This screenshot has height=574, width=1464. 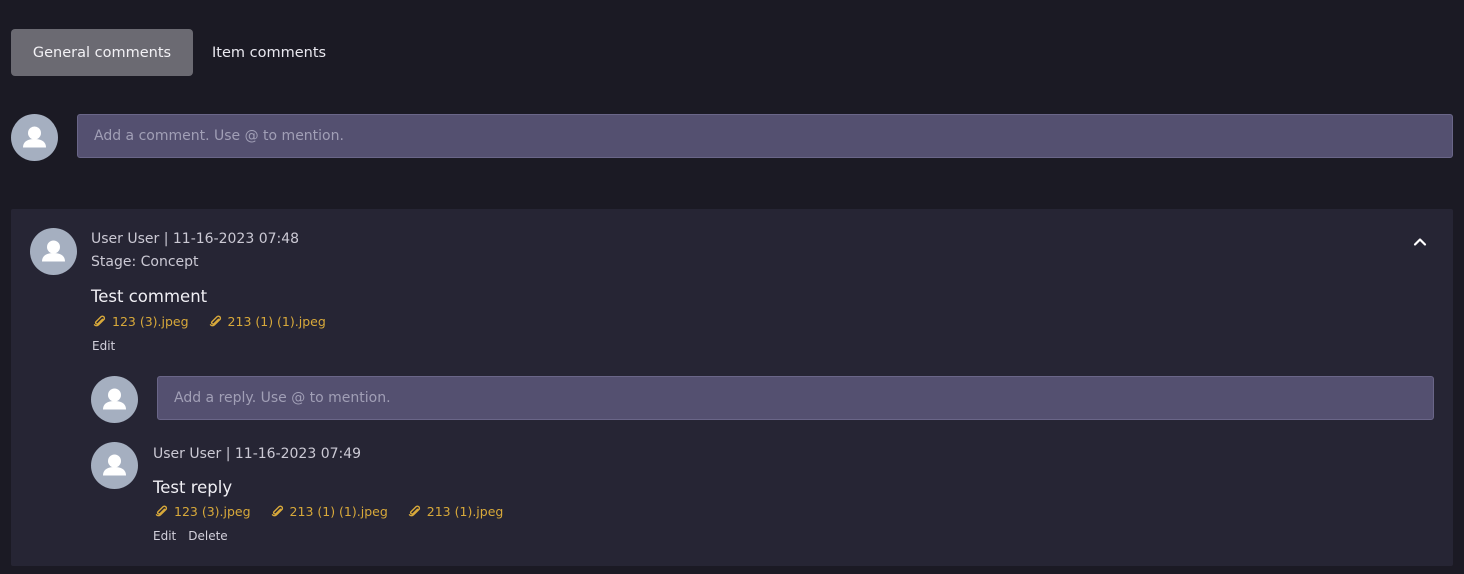 I want to click on comment-author-avatar-icon, so click(x=53, y=251).